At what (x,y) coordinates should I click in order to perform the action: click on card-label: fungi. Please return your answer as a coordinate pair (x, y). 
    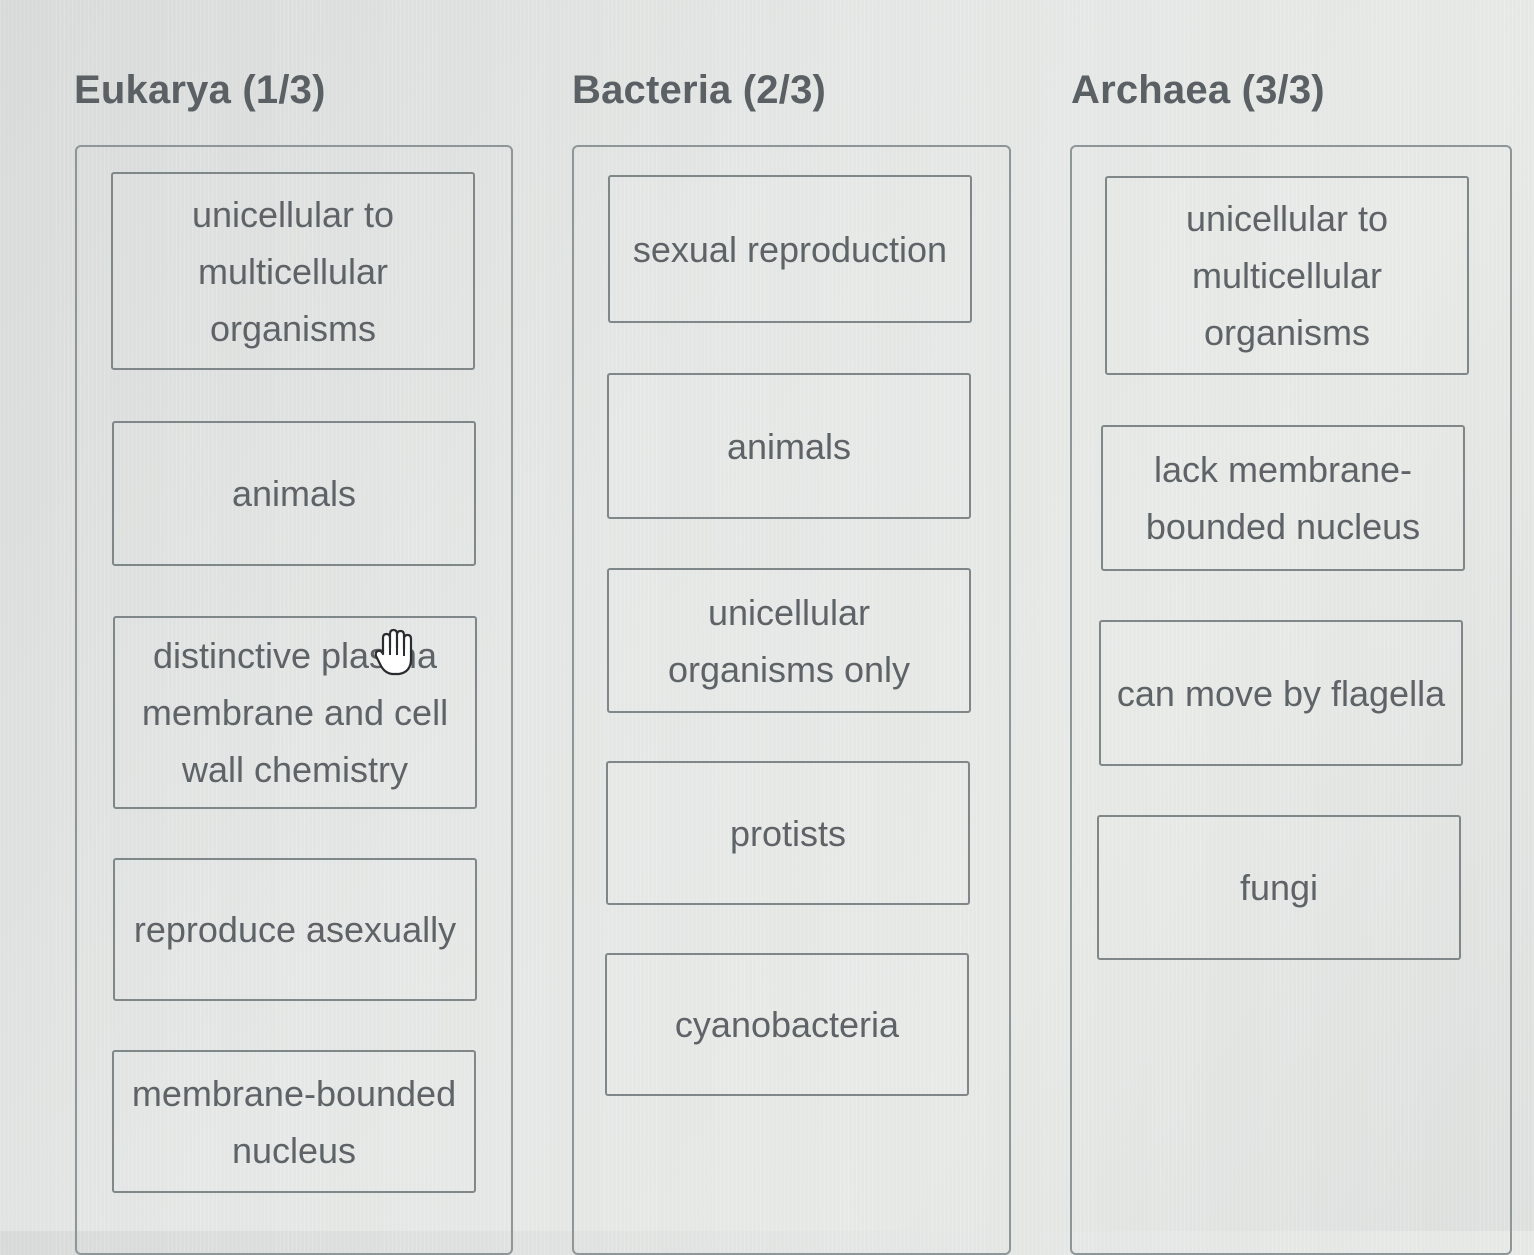
    Looking at the image, I should click on (1279, 887).